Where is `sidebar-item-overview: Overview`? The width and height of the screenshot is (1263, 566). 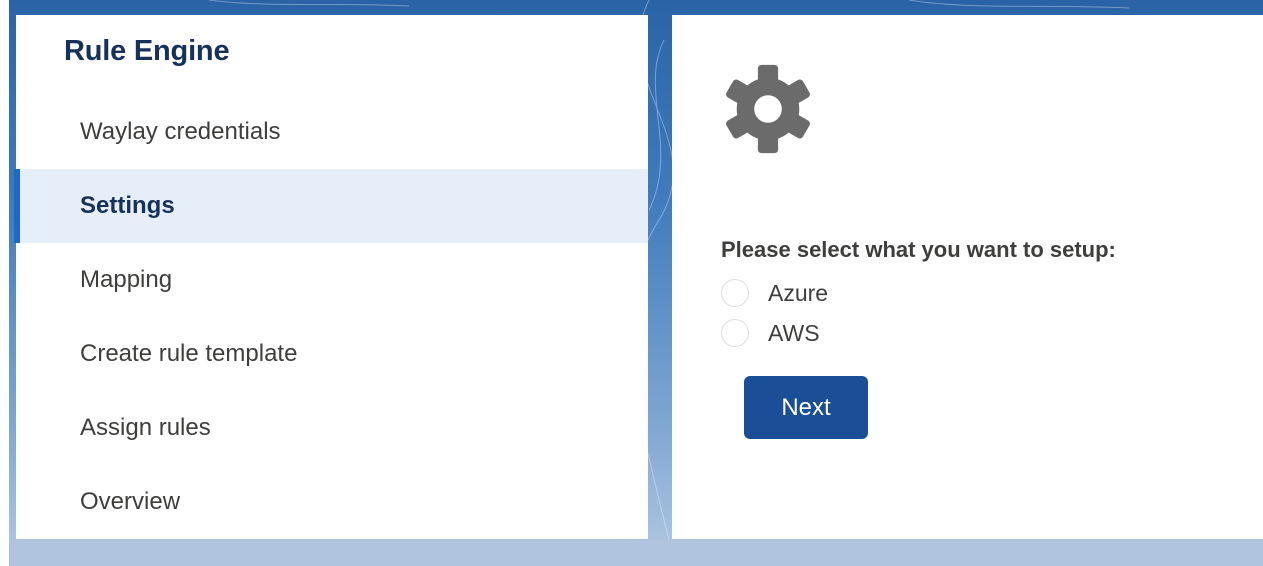 sidebar-item-overview: Overview is located at coordinates (332, 502).